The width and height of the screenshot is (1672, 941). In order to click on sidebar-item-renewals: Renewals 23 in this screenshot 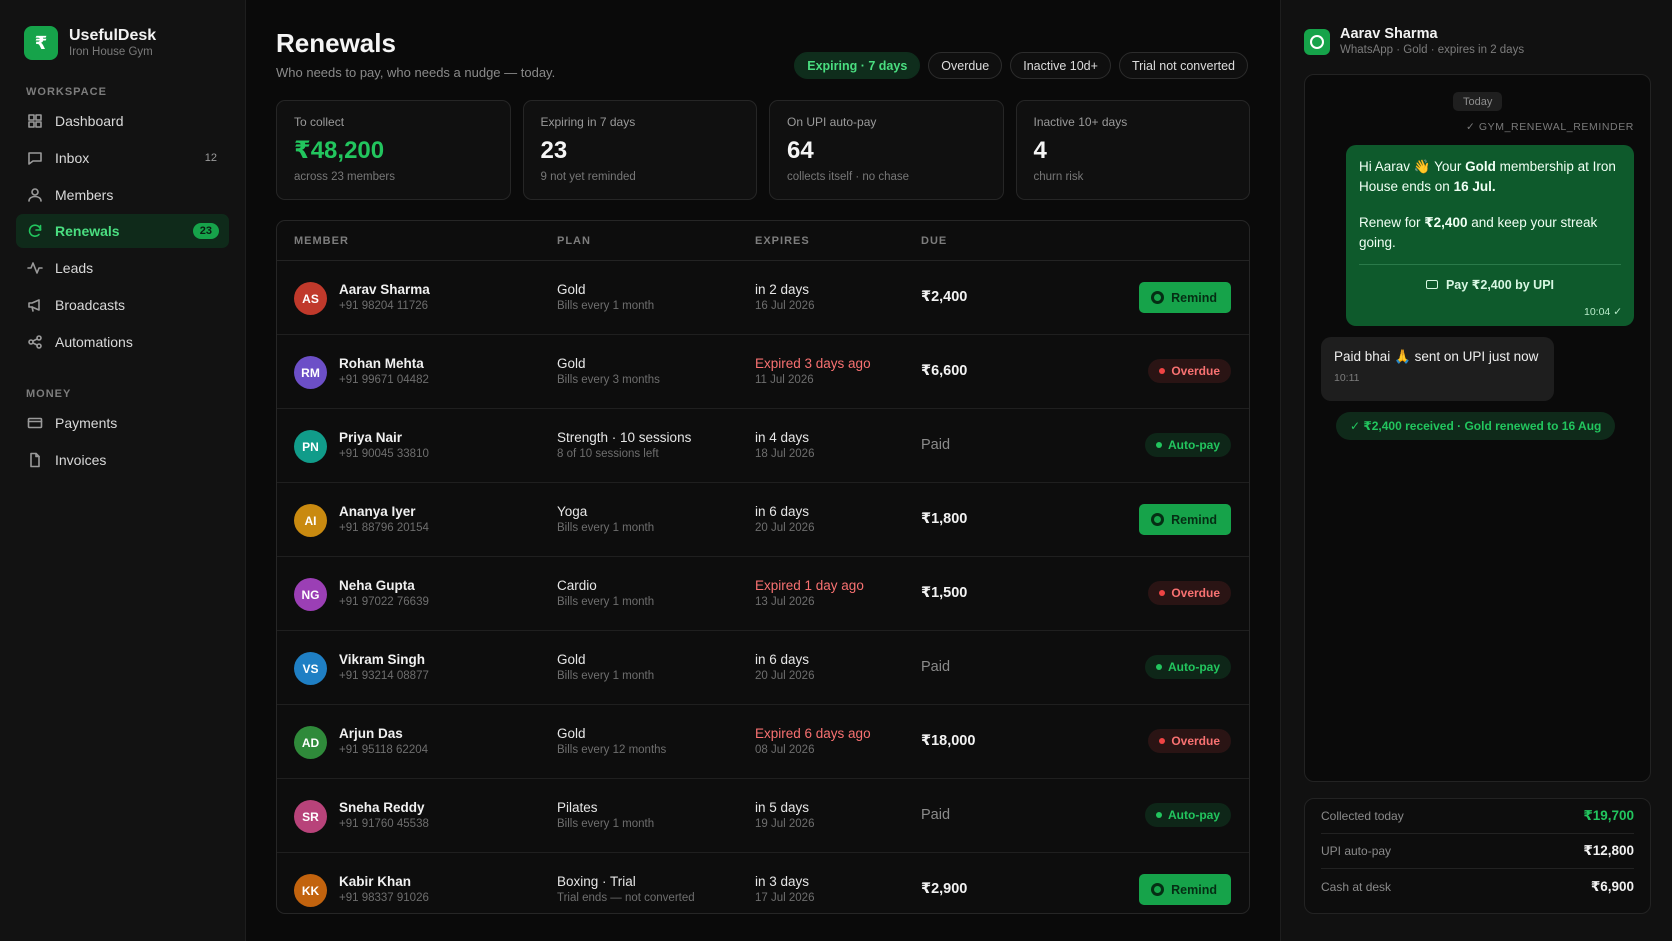, I will do `click(122, 231)`.